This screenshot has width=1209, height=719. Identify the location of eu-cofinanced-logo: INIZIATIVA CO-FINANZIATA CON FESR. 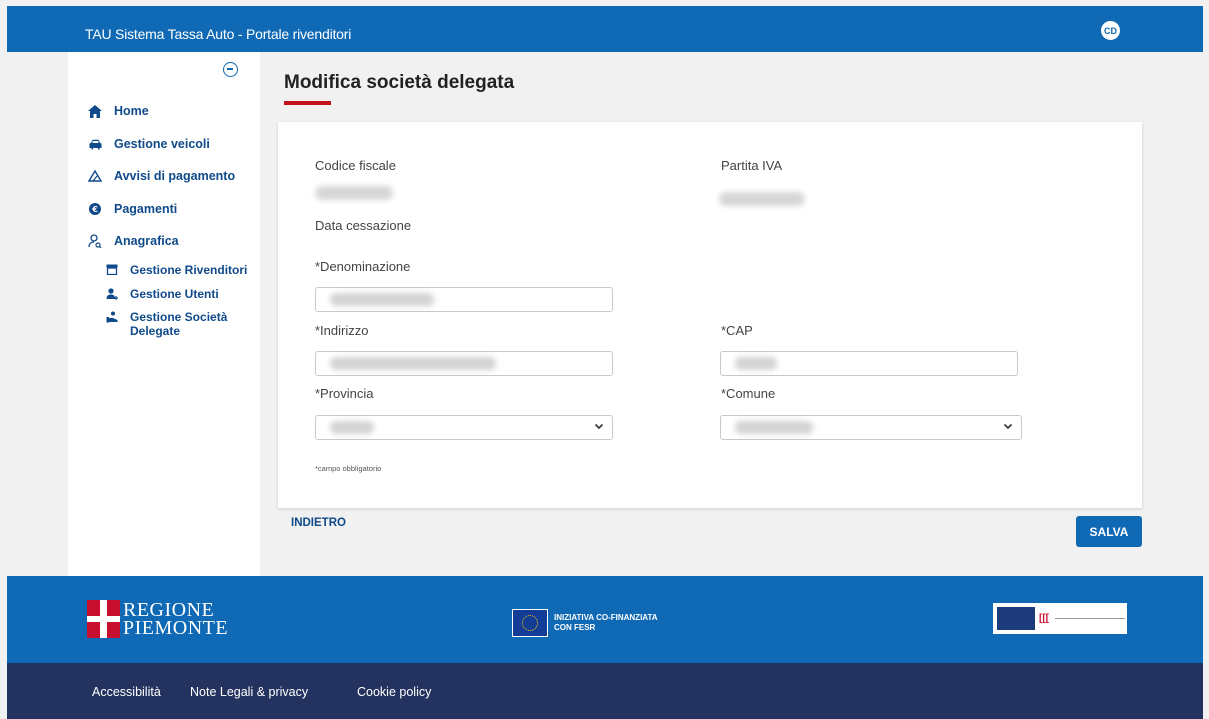
(585, 623).